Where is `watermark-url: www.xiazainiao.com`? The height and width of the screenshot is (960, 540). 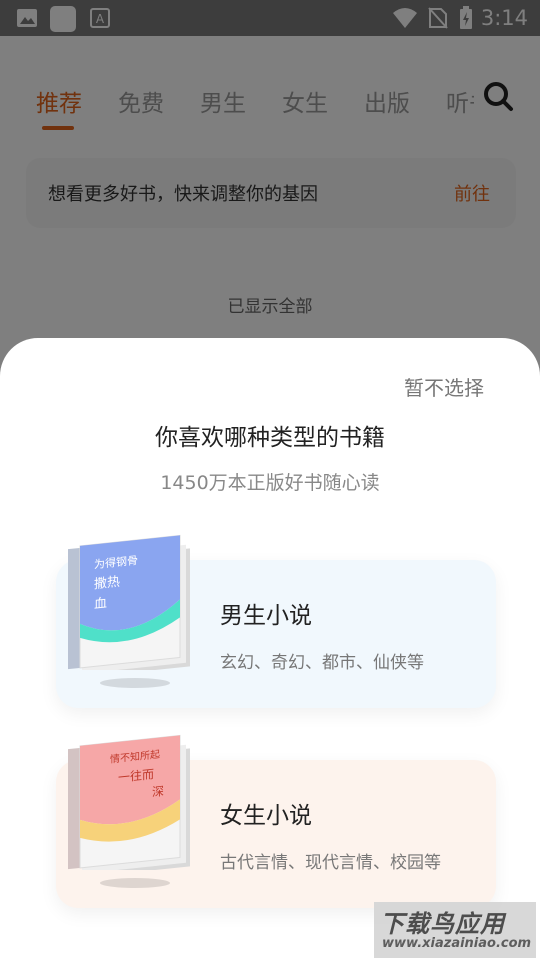
watermark-url: www.xiazainiao.com is located at coordinates (457, 943).